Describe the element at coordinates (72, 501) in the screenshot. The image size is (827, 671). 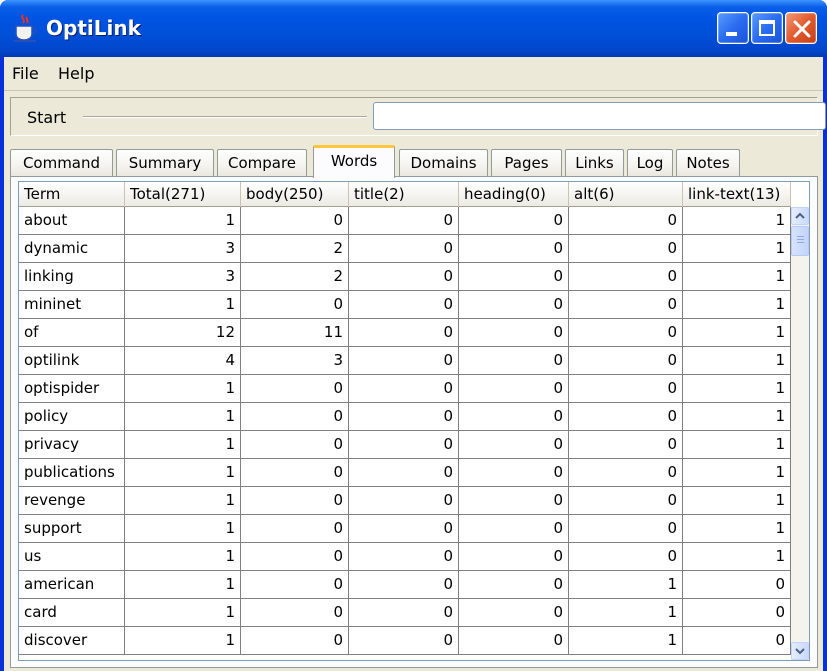
I see `cell-term: revenge` at that location.